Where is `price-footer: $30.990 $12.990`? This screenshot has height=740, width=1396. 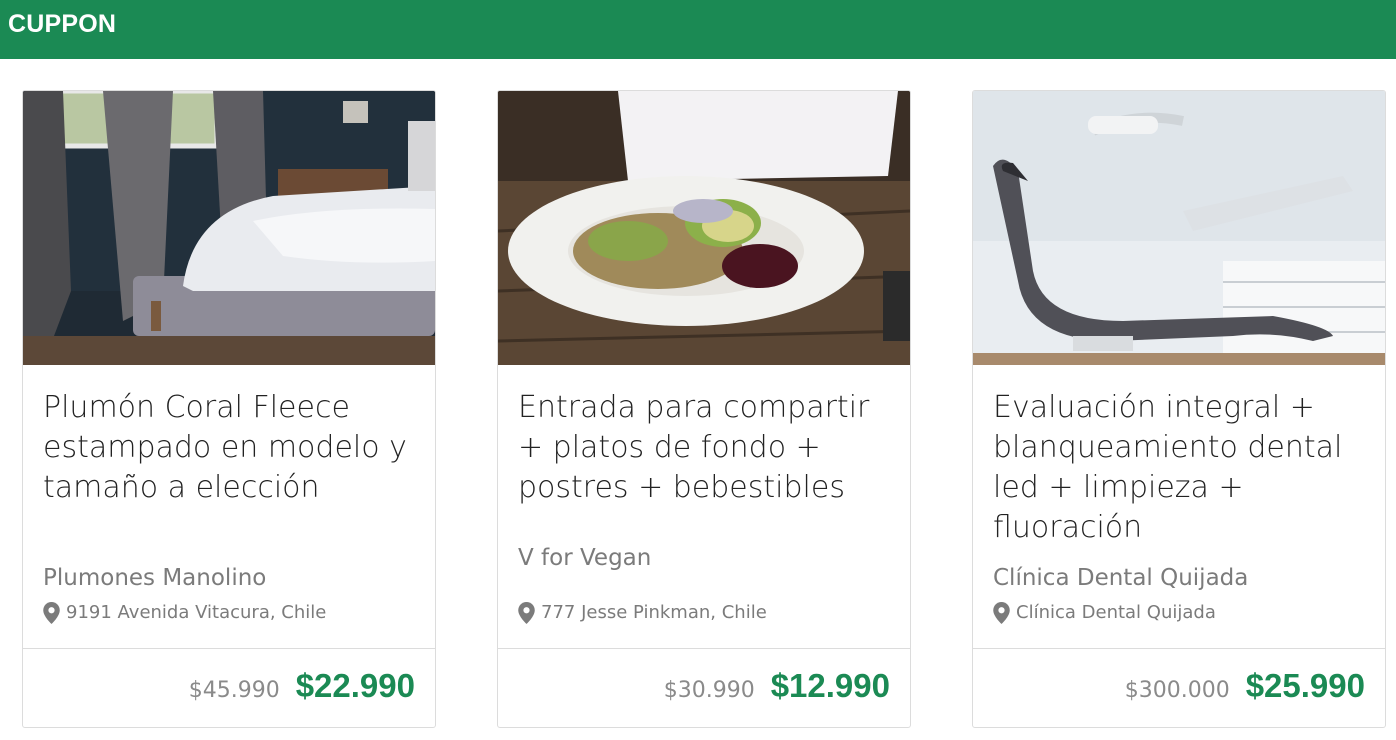 price-footer: $30.990 $12.990 is located at coordinates (704, 687).